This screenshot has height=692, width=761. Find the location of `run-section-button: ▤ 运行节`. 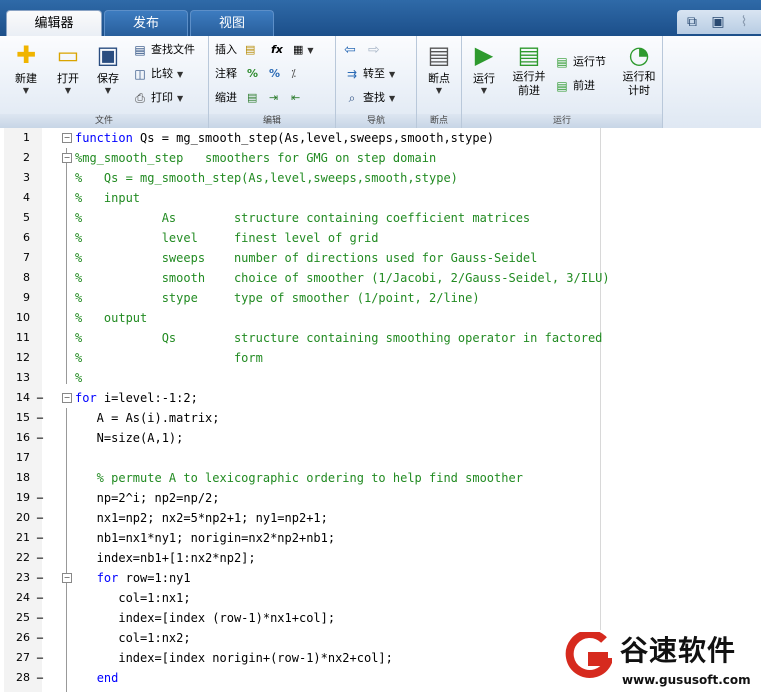

run-section-button: ▤ 运行节 is located at coordinates (580, 62).